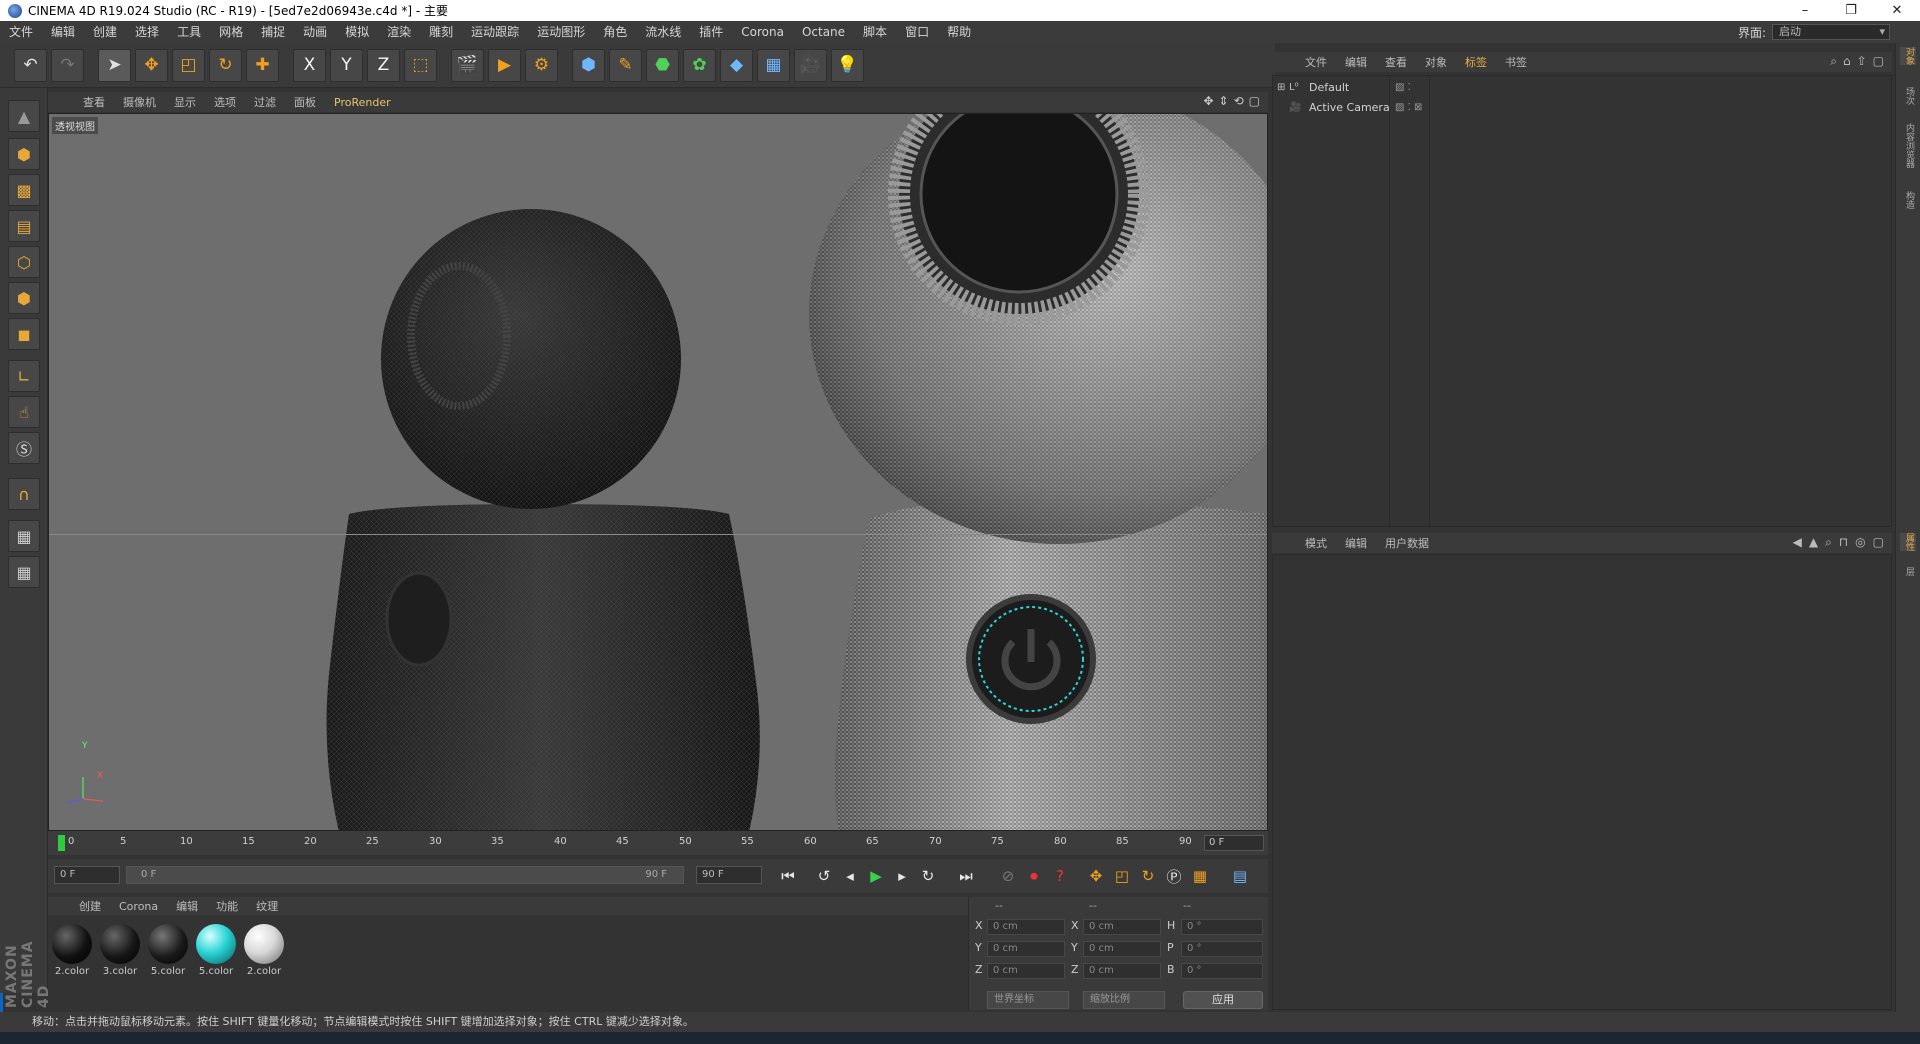 This screenshot has width=1920, height=1044. What do you see at coordinates (773, 65) in the screenshot?
I see `floor-icon: ▦` at bounding box center [773, 65].